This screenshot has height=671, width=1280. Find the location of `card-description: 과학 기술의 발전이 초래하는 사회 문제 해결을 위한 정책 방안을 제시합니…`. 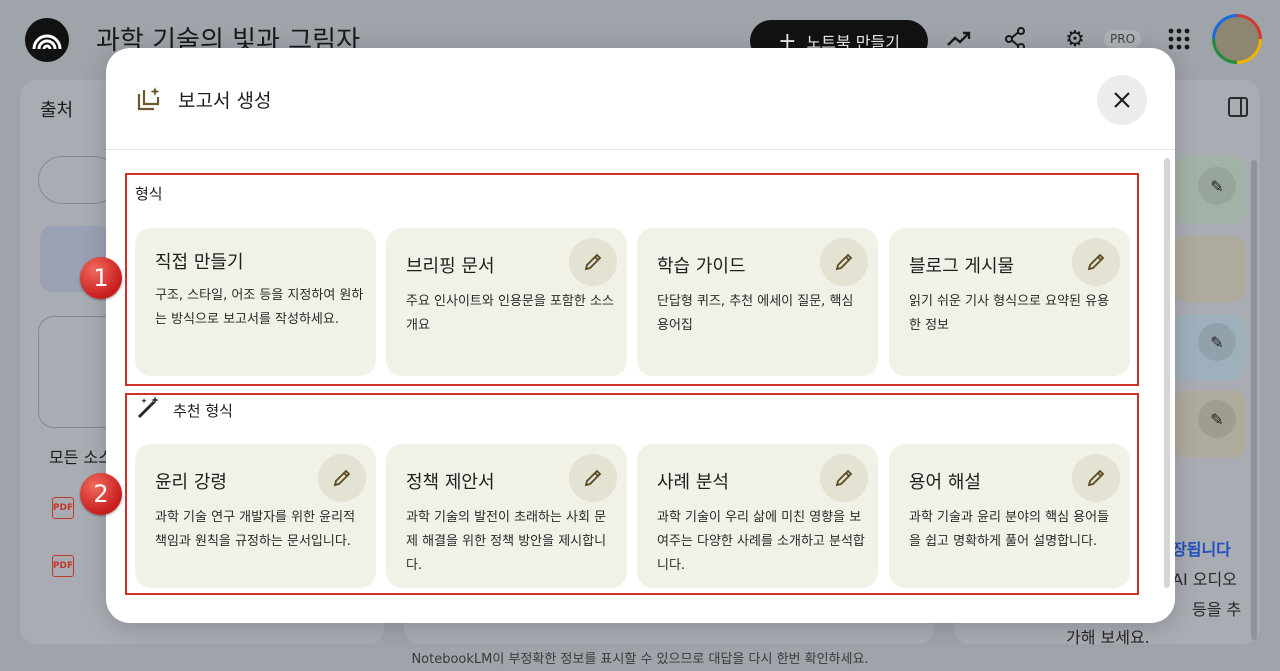

card-description: 과학 기술의 발전이 초래하는 사회 문제 해결을 위한 정책 방안을 제시합니… is located at coordinates (506, 541).